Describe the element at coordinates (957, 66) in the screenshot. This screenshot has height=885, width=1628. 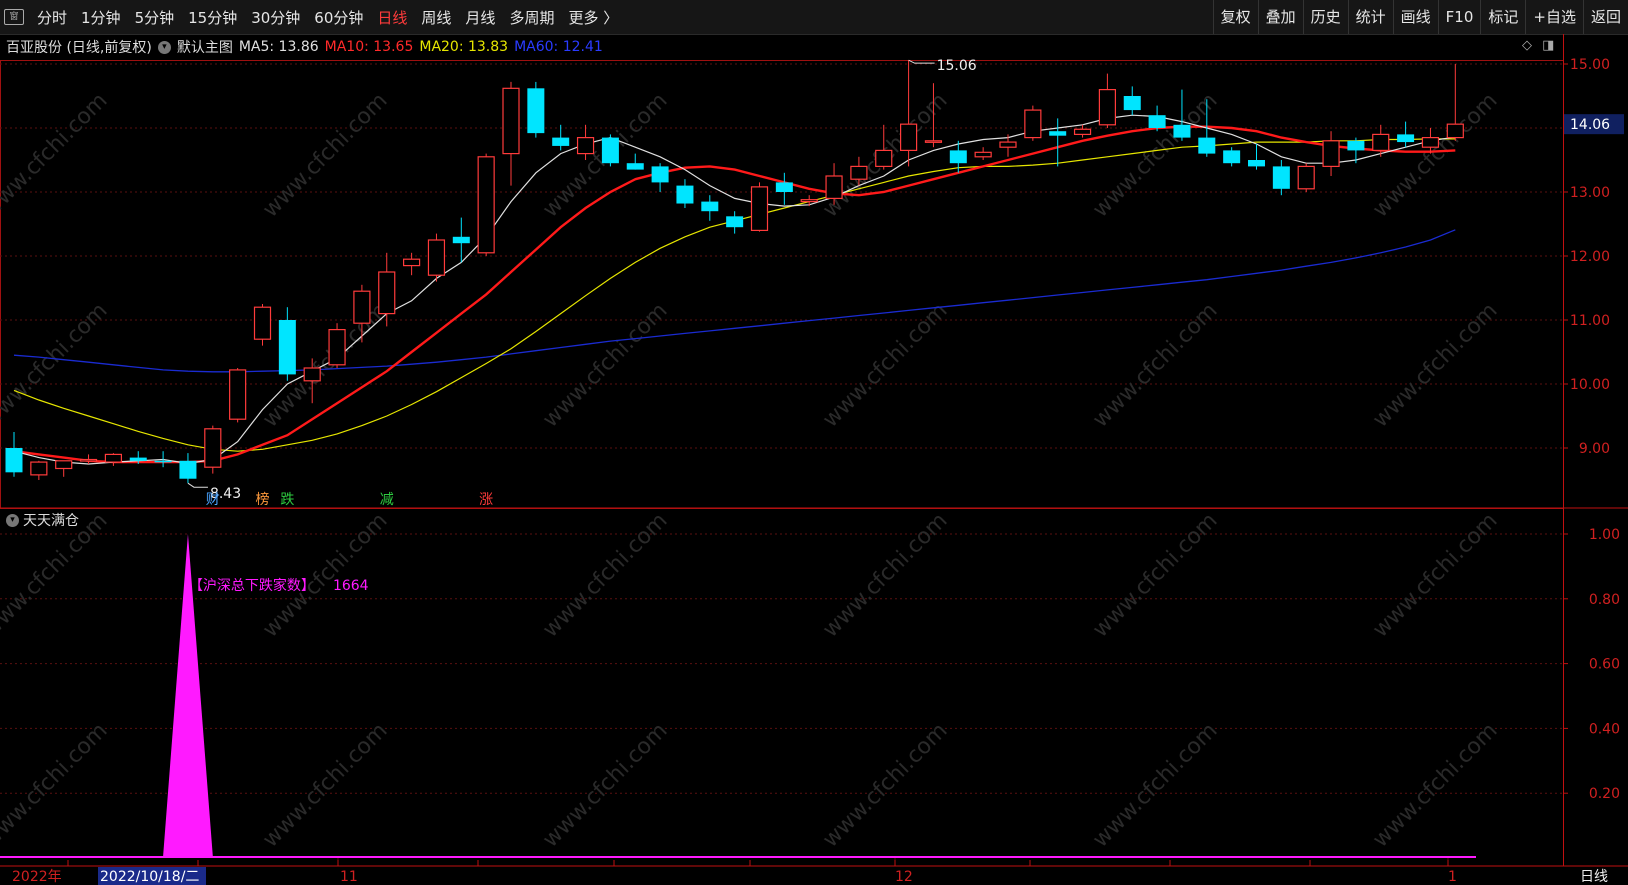
I see `high-label: 15.06` at that location.